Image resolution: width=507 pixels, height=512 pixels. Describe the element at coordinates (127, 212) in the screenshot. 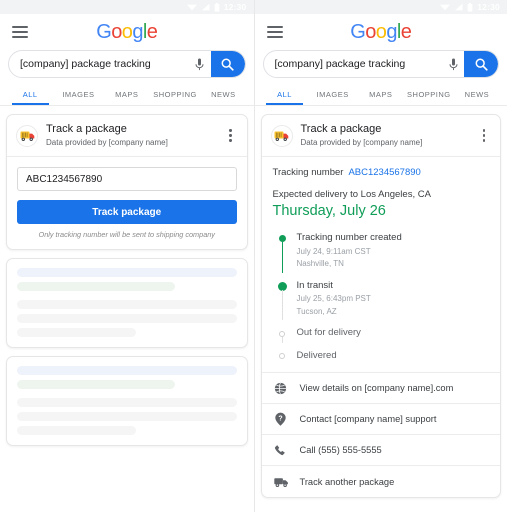

I see `track-package-button: Track package` at that location.